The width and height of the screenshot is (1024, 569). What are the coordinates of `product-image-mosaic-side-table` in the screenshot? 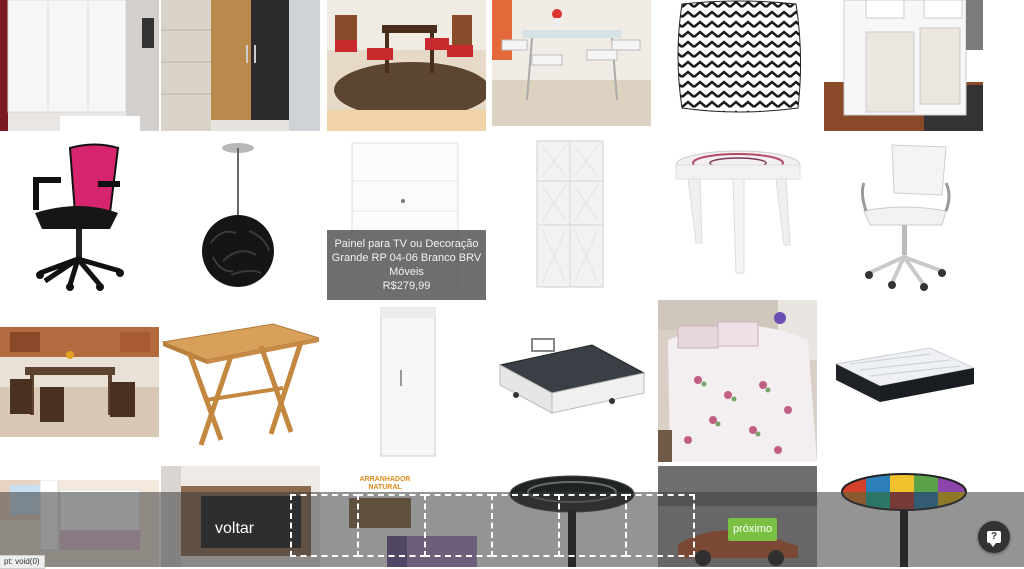 It's located at (737, 215).